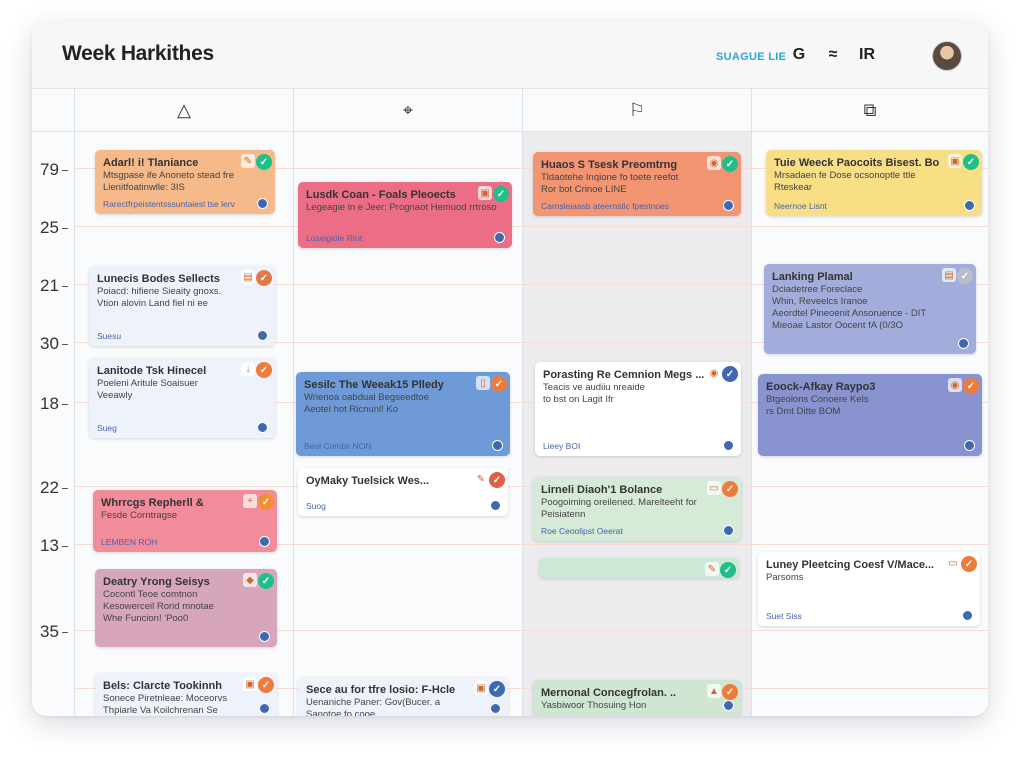 Image resolution: width=1024 pixels, height=768 pixels. Describe the element at coordinates (799, 55) in the screenshot. I see `refresh-icon: G` at that location.